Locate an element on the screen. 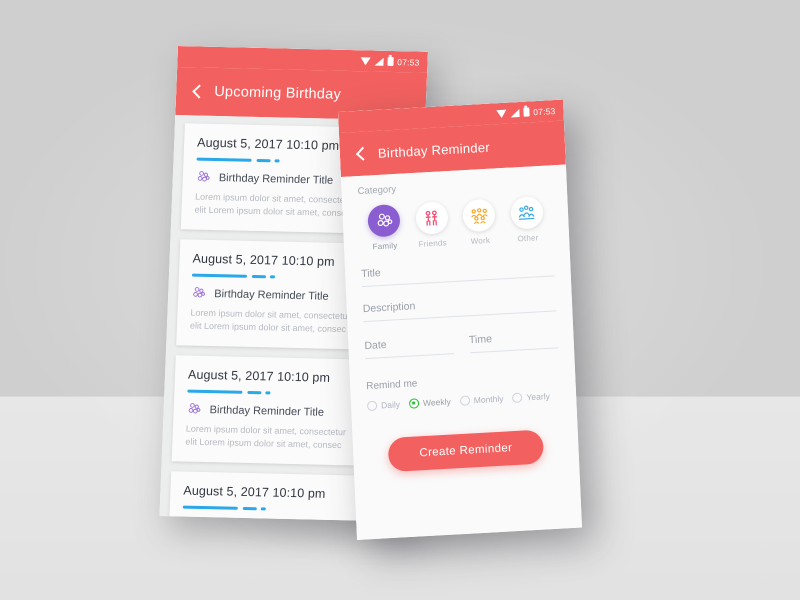 The height and width of the screenshot is (600, 800). category-option-other: Other is located at coordinates (527, 220).